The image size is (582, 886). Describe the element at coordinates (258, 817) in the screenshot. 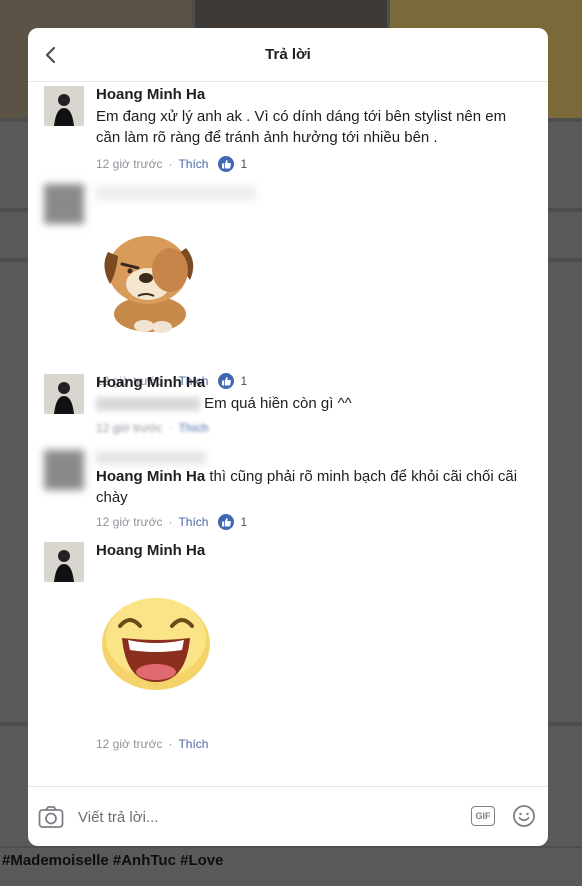

I see `reply-input` at that location.